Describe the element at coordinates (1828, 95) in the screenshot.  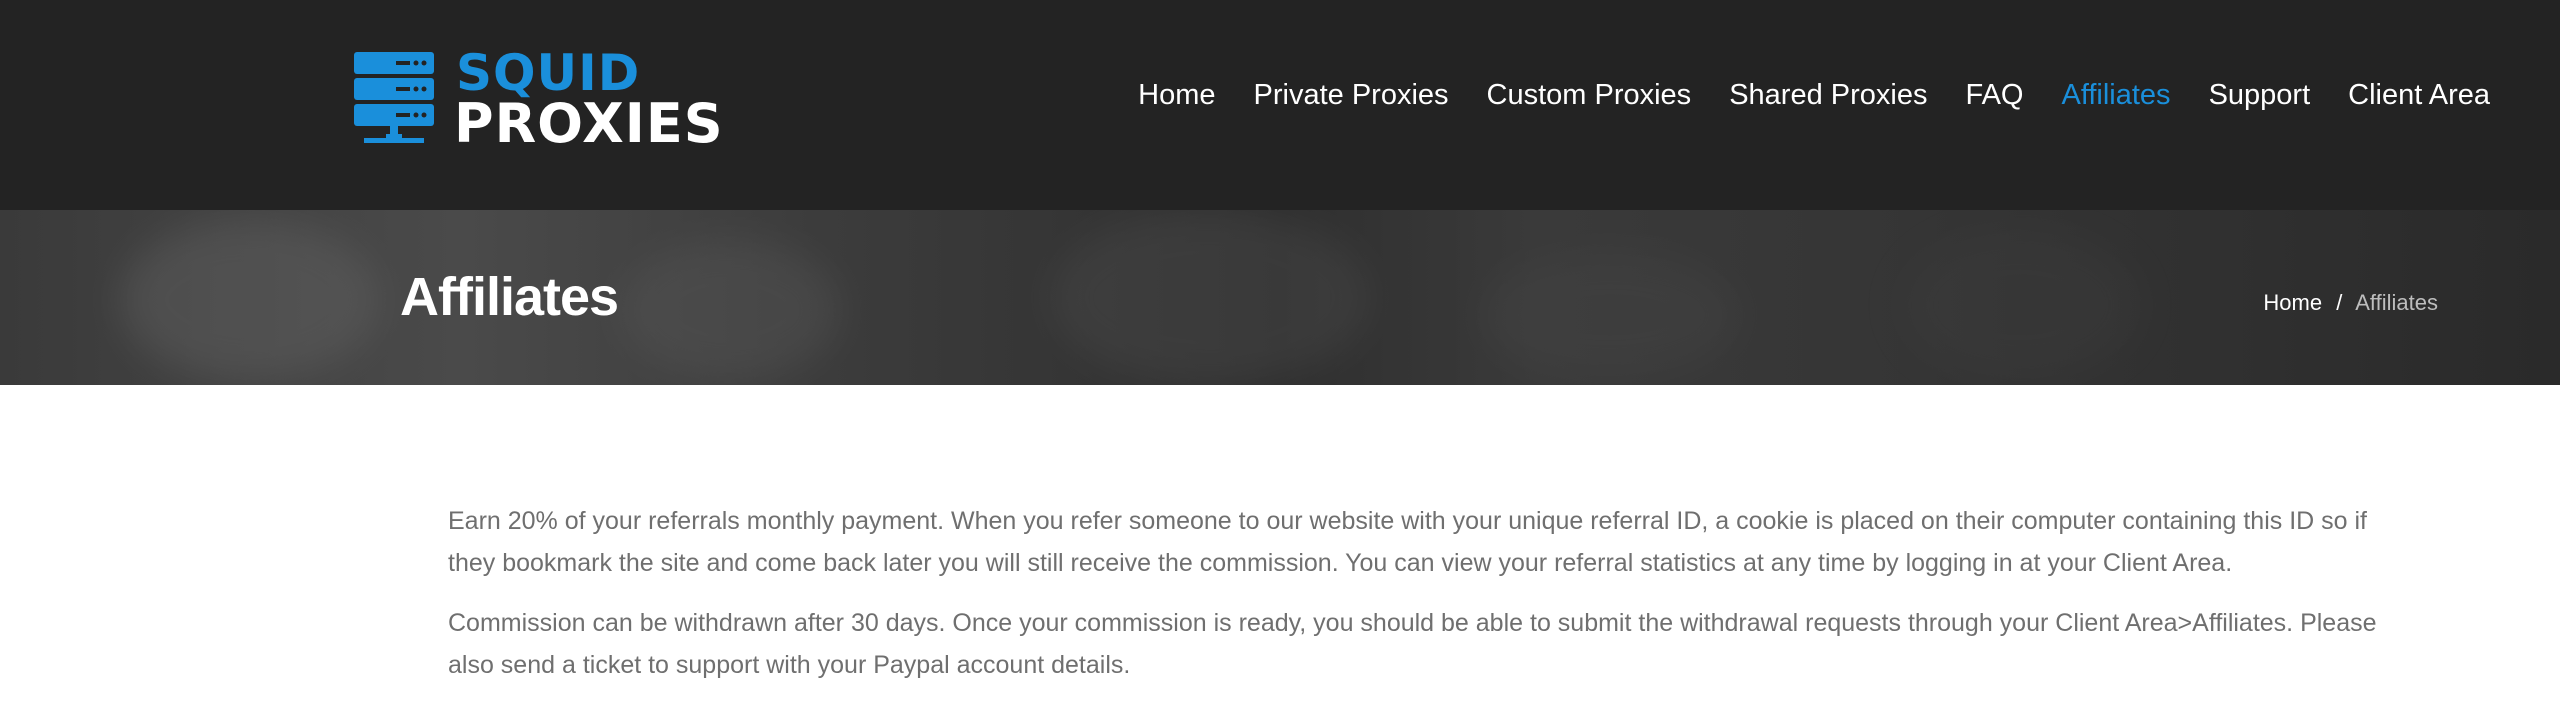
I see `nav-item-shared-proxies: Shared Proxies` at that location.